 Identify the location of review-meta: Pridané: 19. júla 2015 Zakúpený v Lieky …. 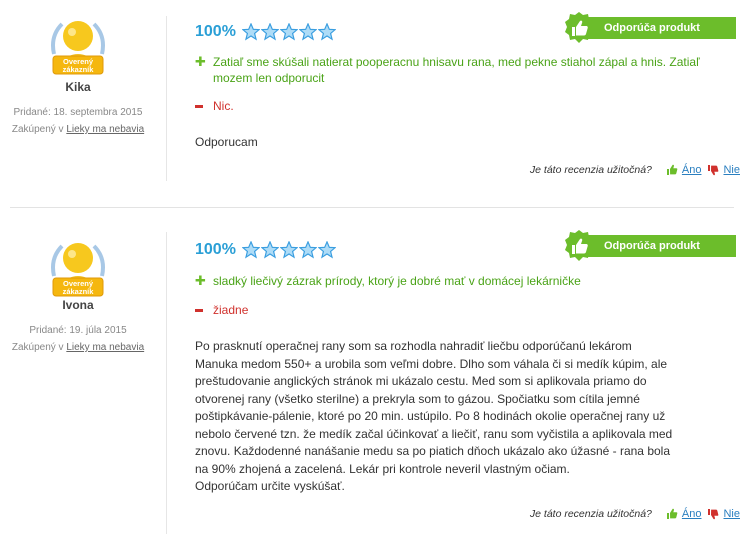
(78, 339).